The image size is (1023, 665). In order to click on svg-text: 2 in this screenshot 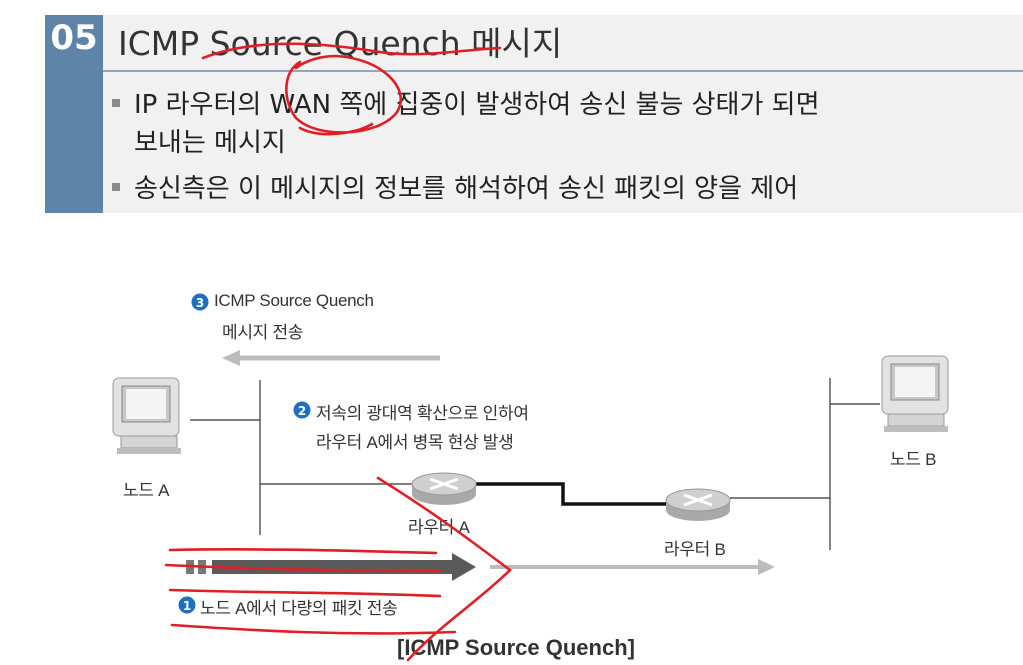, I will do `click(302, 411)`.